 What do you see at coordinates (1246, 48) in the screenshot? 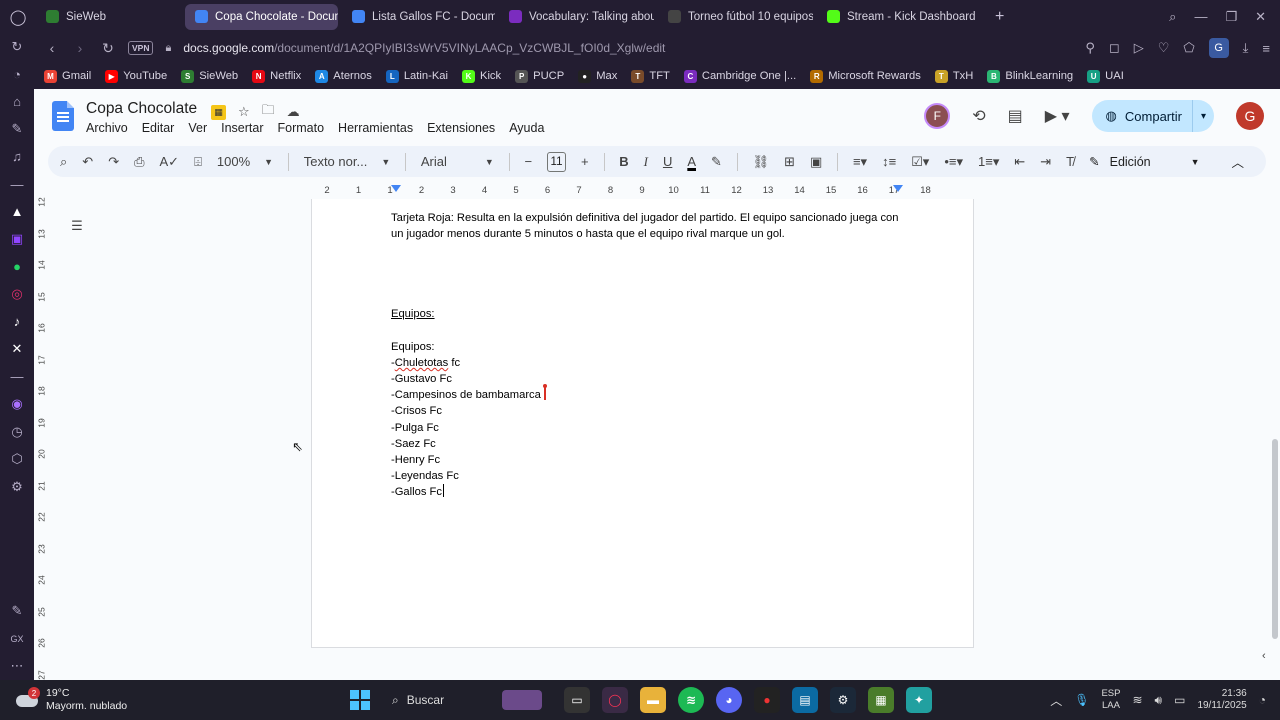
I see `download-icon: ⤓` at bounding box center [1246, 48].